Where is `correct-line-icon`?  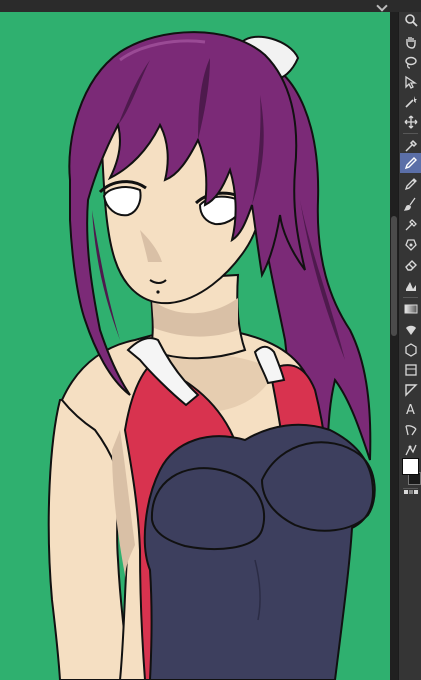 correct-line-icon is located at coordinates (410, 450).